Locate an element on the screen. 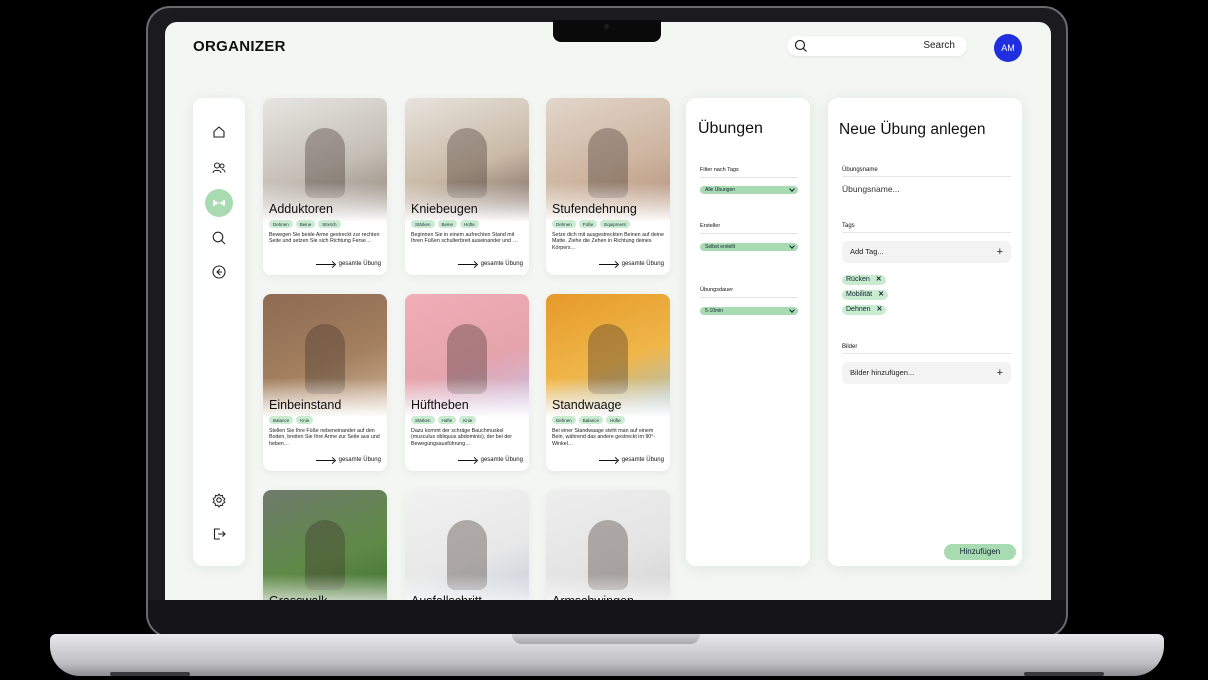 This screenshot has width=1208, height=680. exercise-title: Standwaage is located at coordinates (587, 405).